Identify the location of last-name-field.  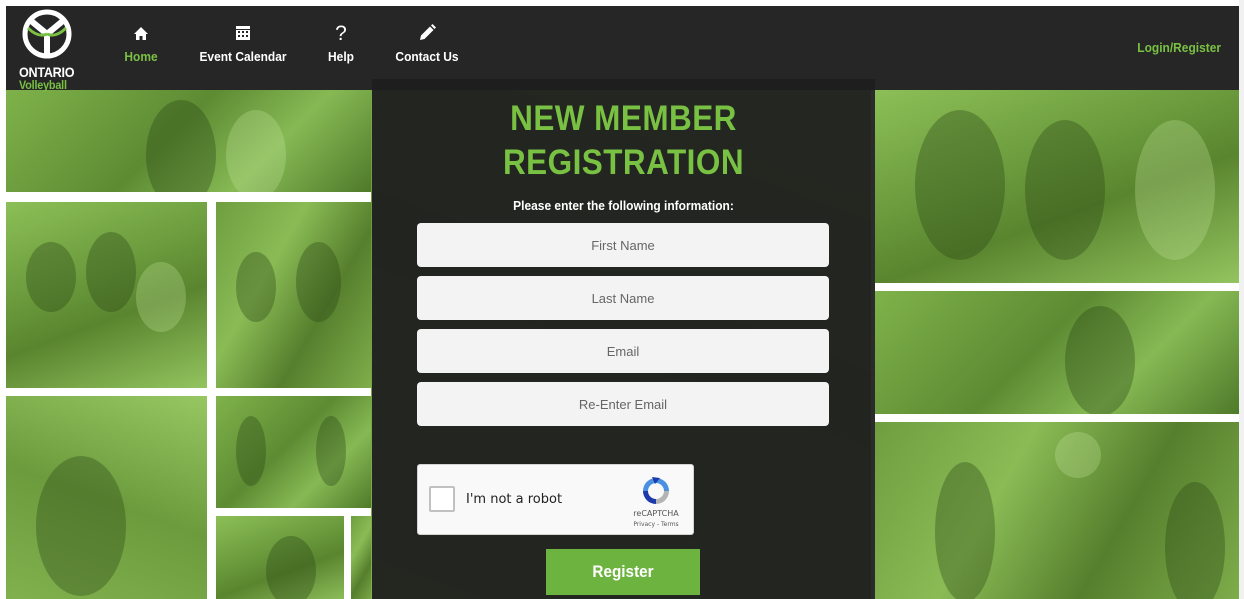
(623, 298).